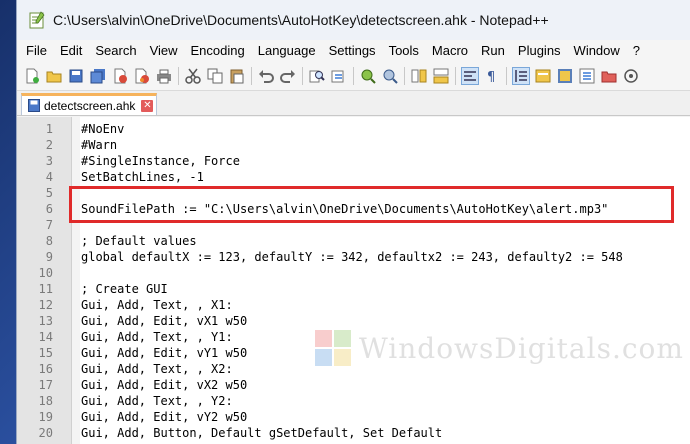 The height and width of the screenshot is (444, 690). I want to click on save-icon, so click(76, 76).